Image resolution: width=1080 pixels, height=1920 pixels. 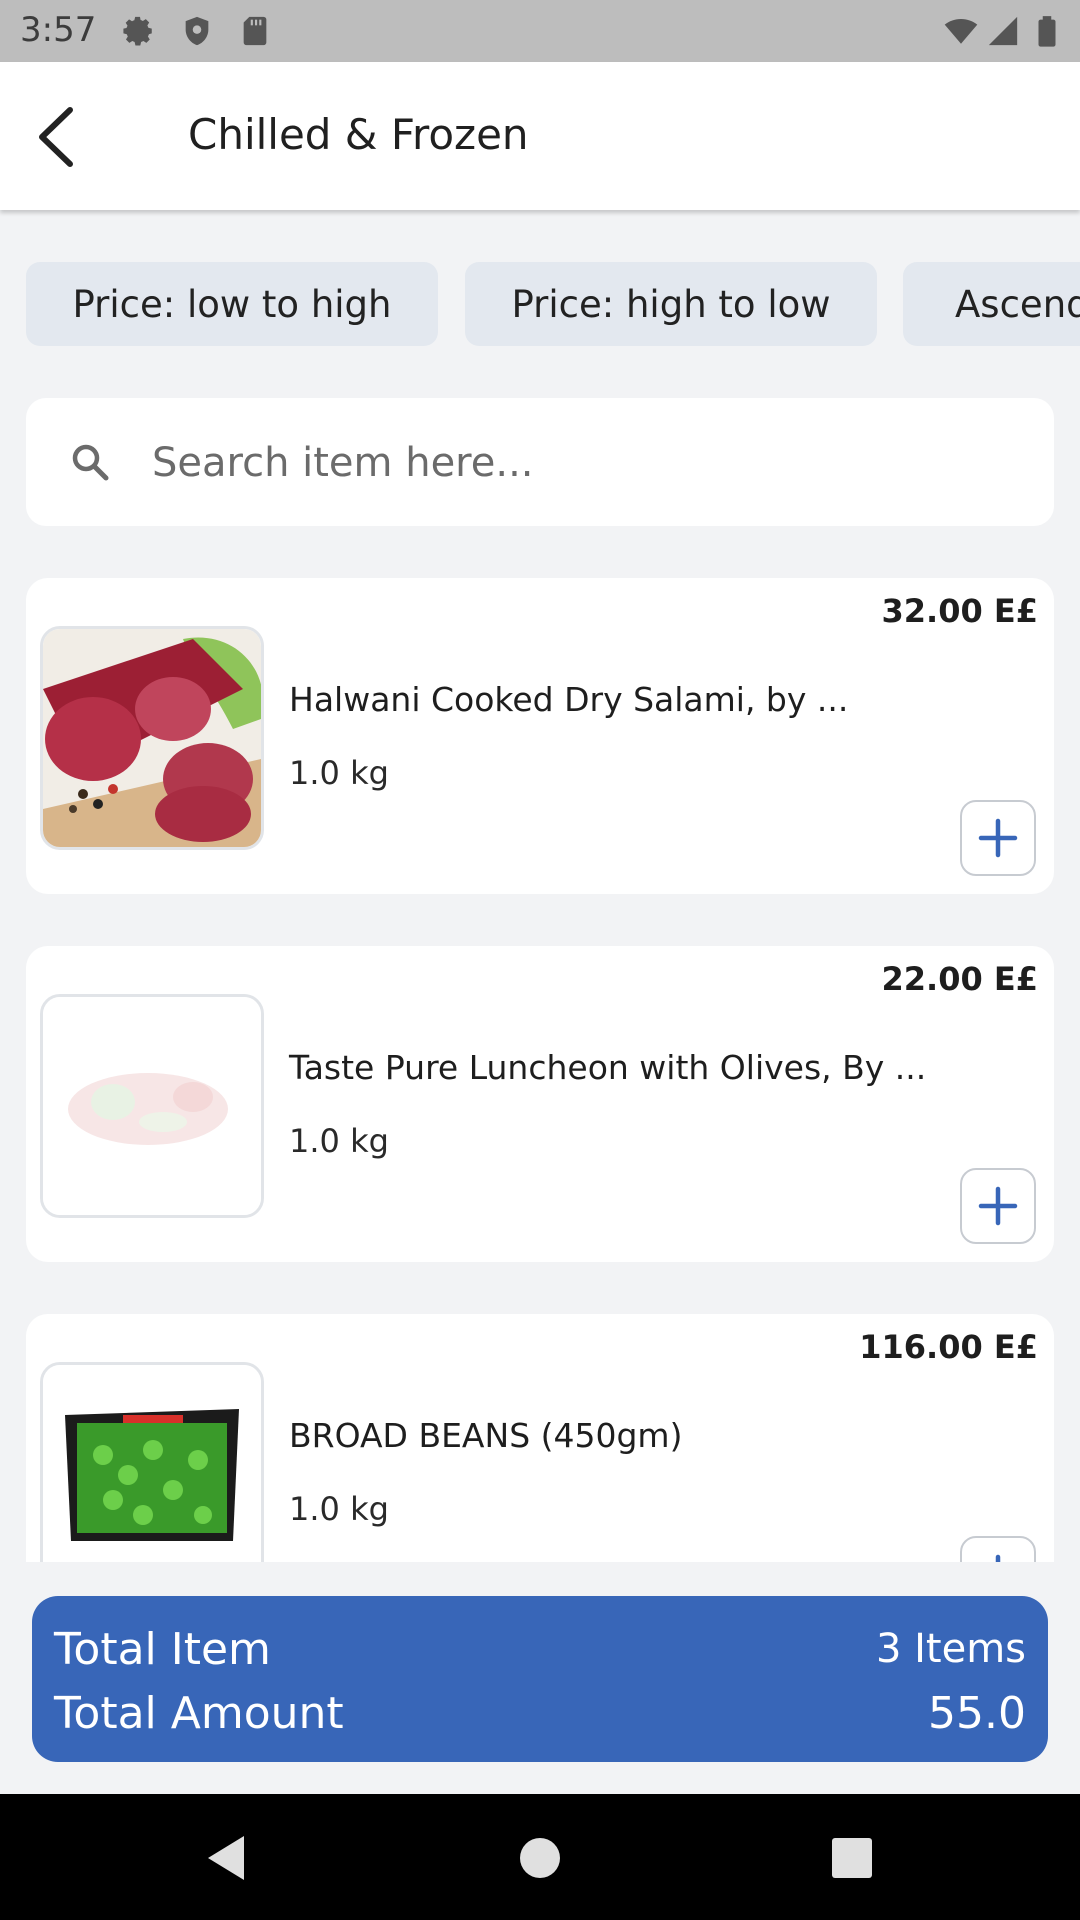 I want to click on search-bar, so click(x=540, y=462).